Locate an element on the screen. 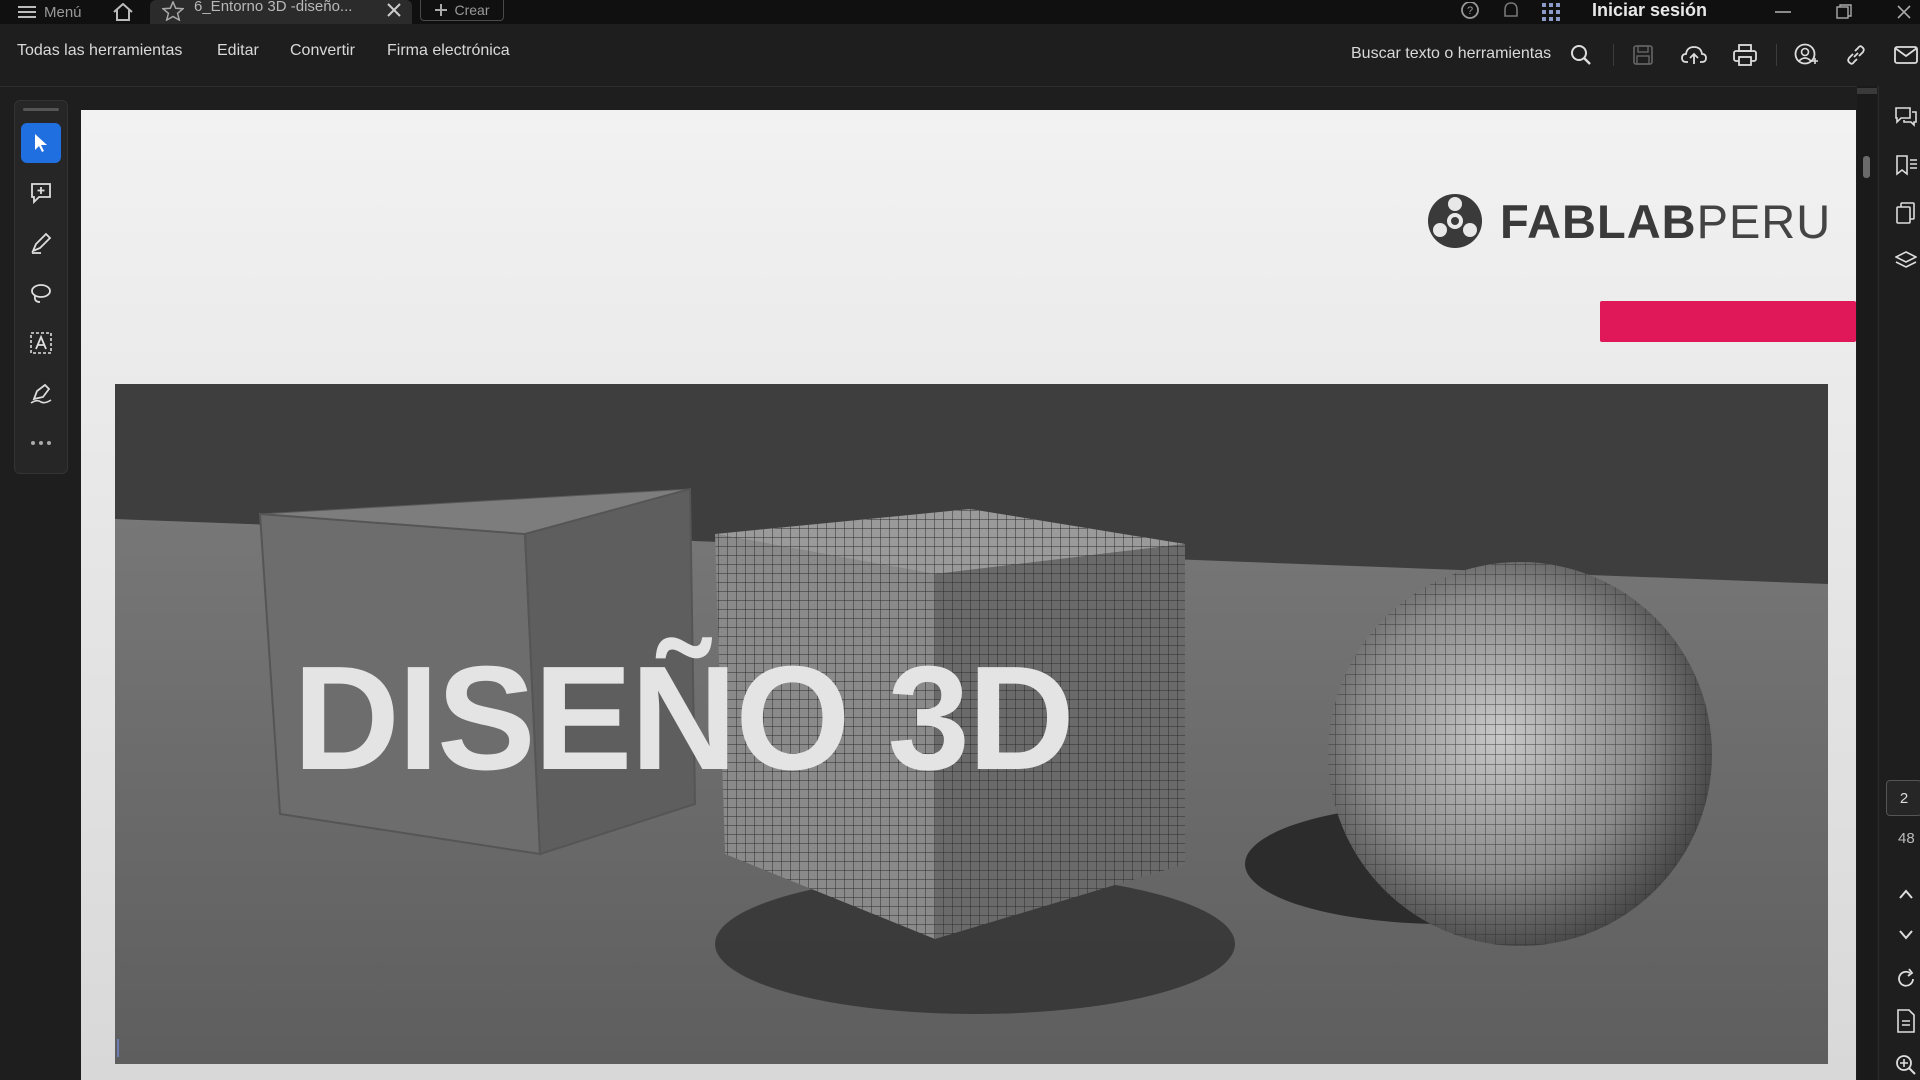  zoom-in-button is located at coordinates (1906, 1065).